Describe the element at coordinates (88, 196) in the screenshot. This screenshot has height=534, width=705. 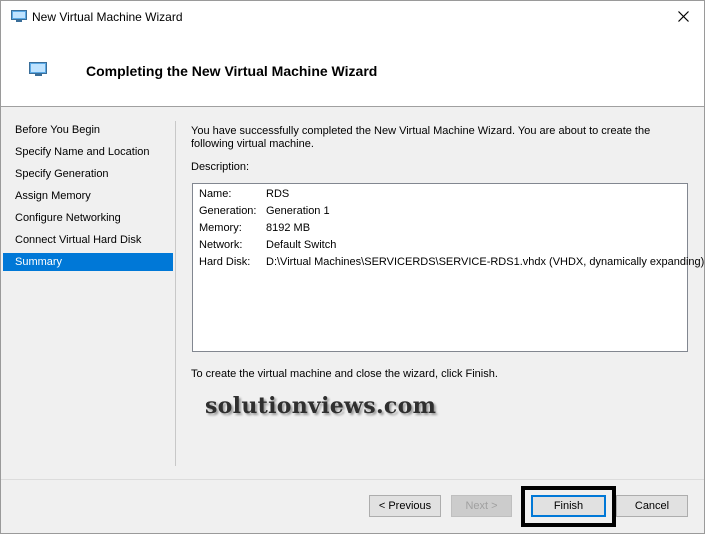
I see `nav-step-memory: Assign Memory` at that location.